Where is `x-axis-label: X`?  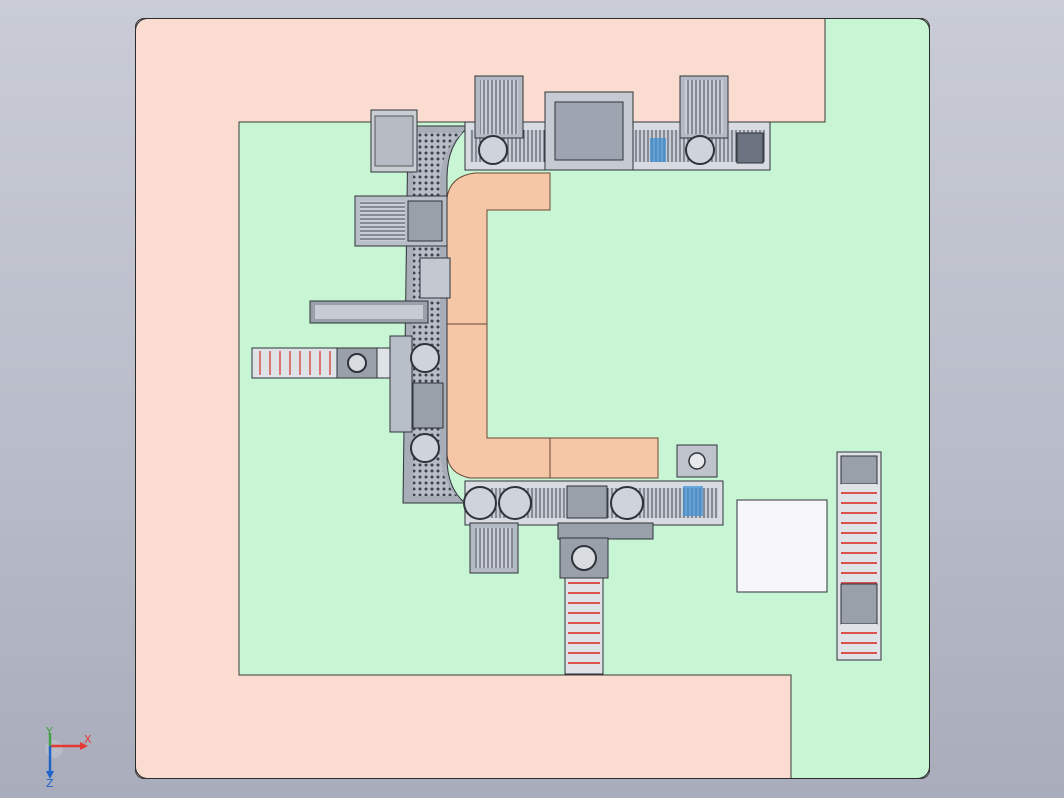 x-axis-label: X is located at coordinates (88, 739).